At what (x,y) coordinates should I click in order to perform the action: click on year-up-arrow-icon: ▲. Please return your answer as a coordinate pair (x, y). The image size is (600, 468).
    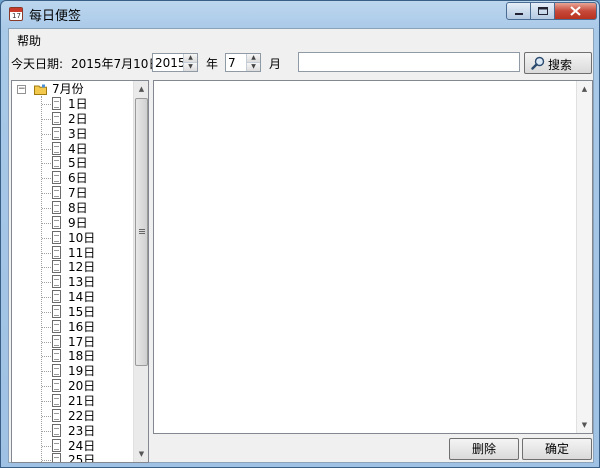
    Looking at the image, I should click on (190, 58).